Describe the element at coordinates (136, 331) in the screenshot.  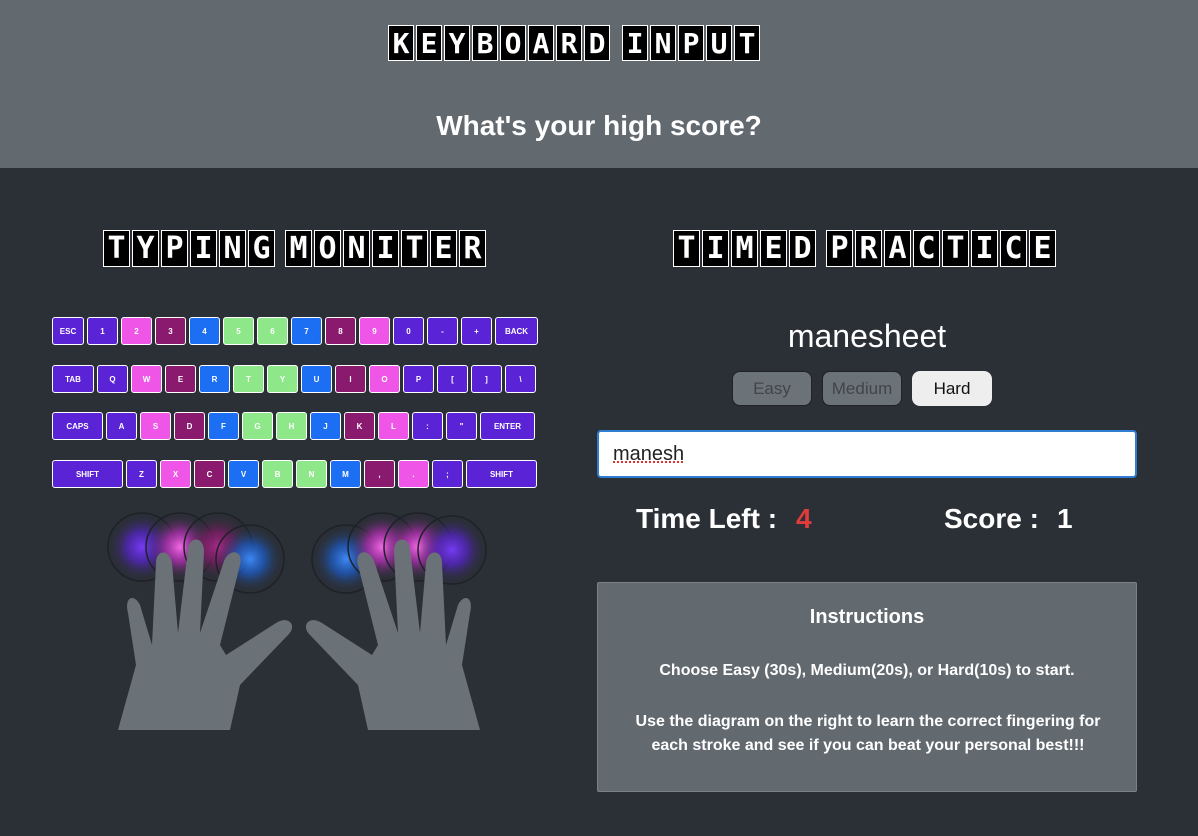
I see `key-2: 2` at that location.